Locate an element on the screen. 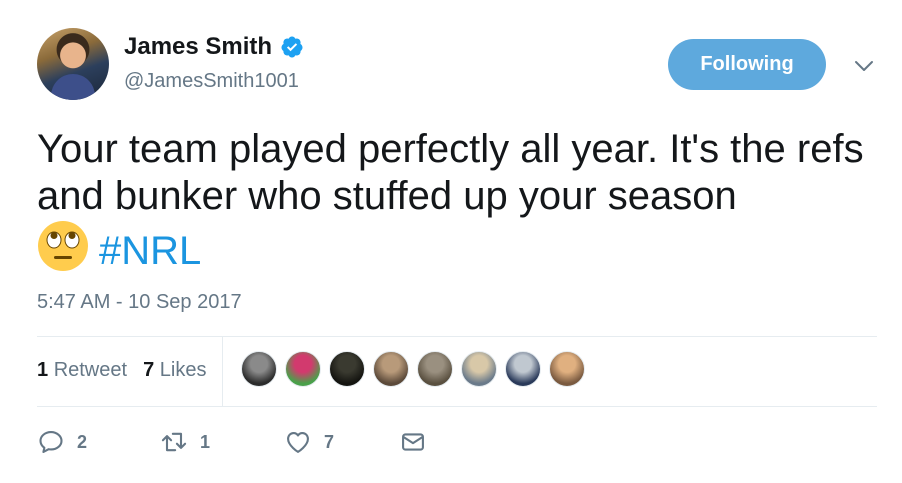 This screenshot has height=483, width=902. divider-top is located at coordinates (457, 336).